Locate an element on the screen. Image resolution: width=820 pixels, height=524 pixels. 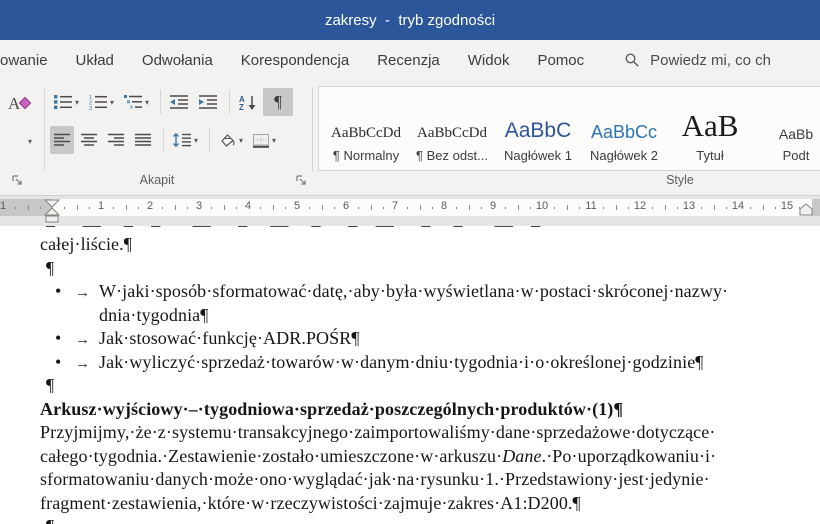
group-separator is located at coordinates (44, 129).